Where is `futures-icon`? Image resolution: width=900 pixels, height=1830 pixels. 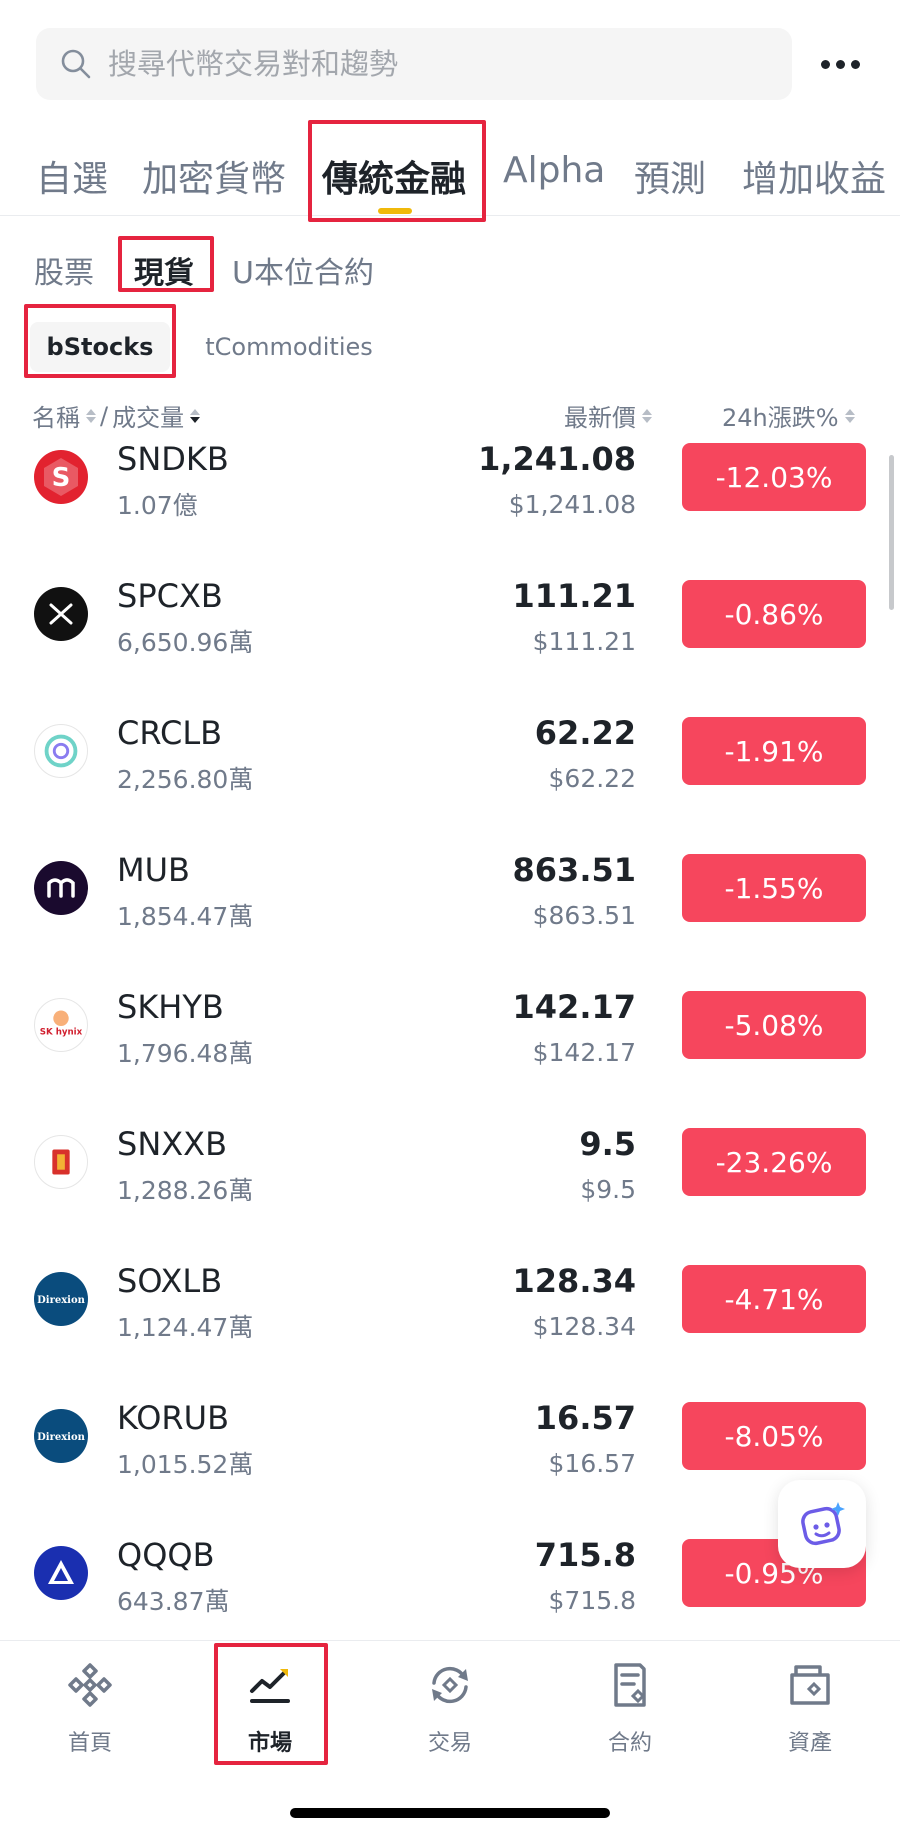
futures-icon is located at coordinates (630, 1685).